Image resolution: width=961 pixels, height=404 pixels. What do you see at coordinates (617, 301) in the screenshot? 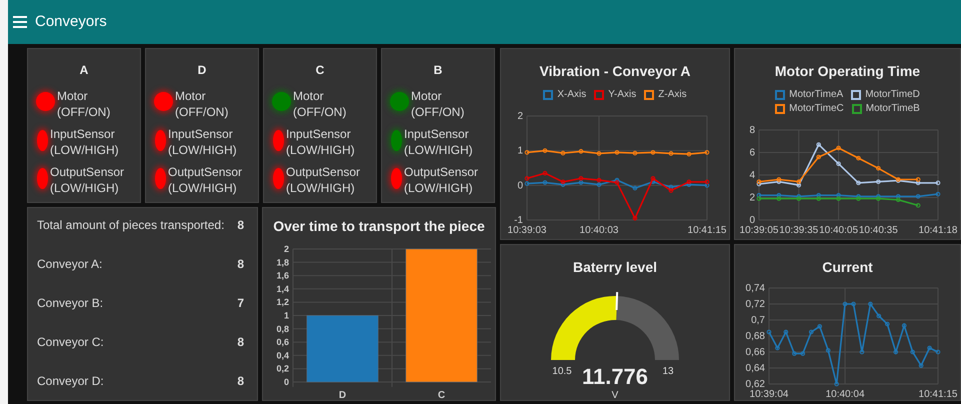
I see `gauge-needle` at bounding box center [617, 301].